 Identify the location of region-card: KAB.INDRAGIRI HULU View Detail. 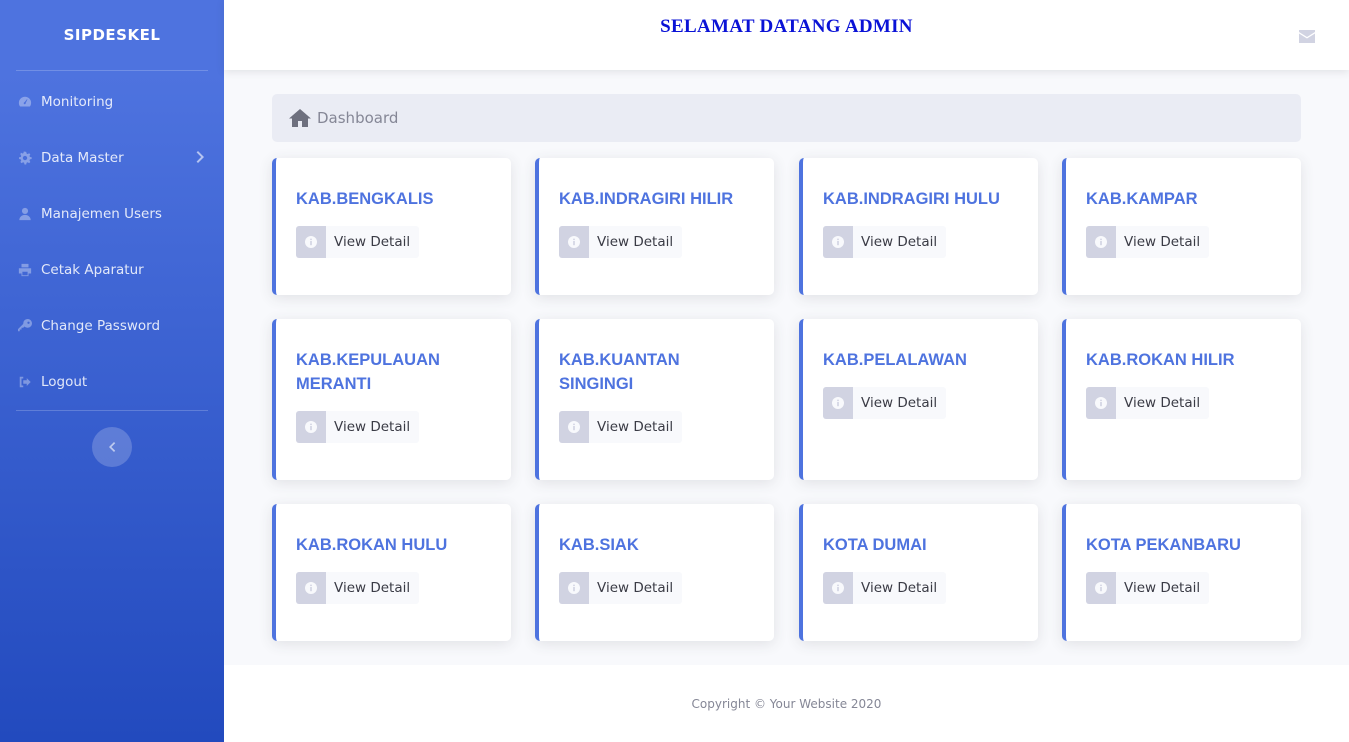
(918, 226).